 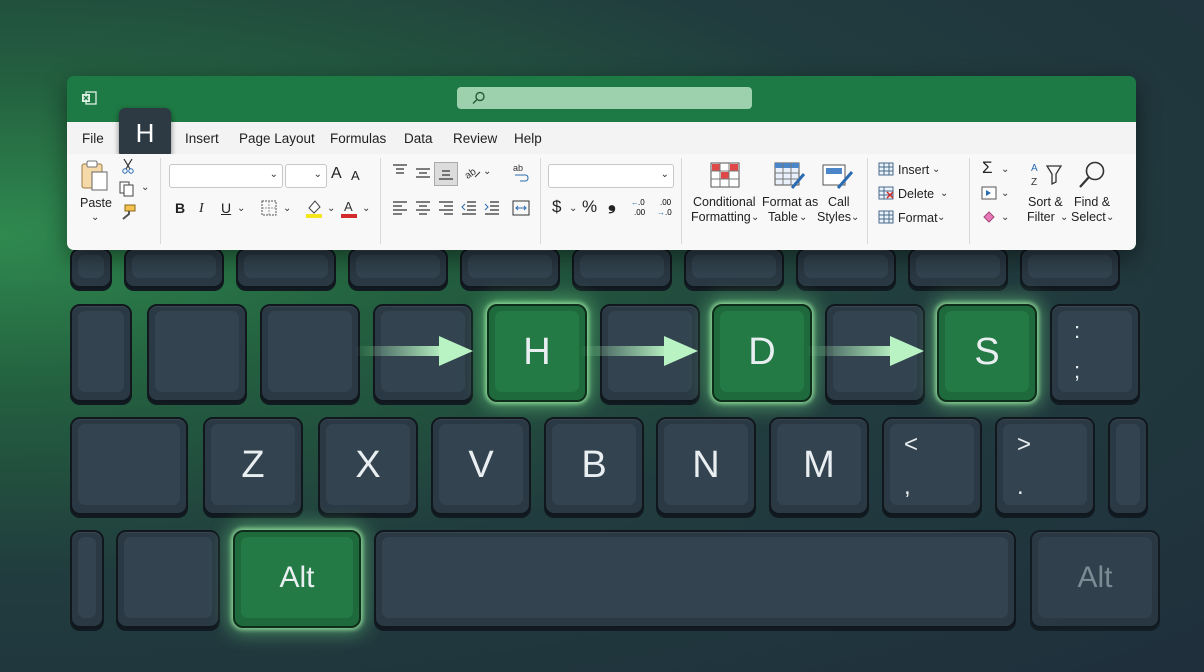 What do you see at coordinates (594, 466) in the screenshot?
I see `key-b: B` at bounding box center [594, 466].